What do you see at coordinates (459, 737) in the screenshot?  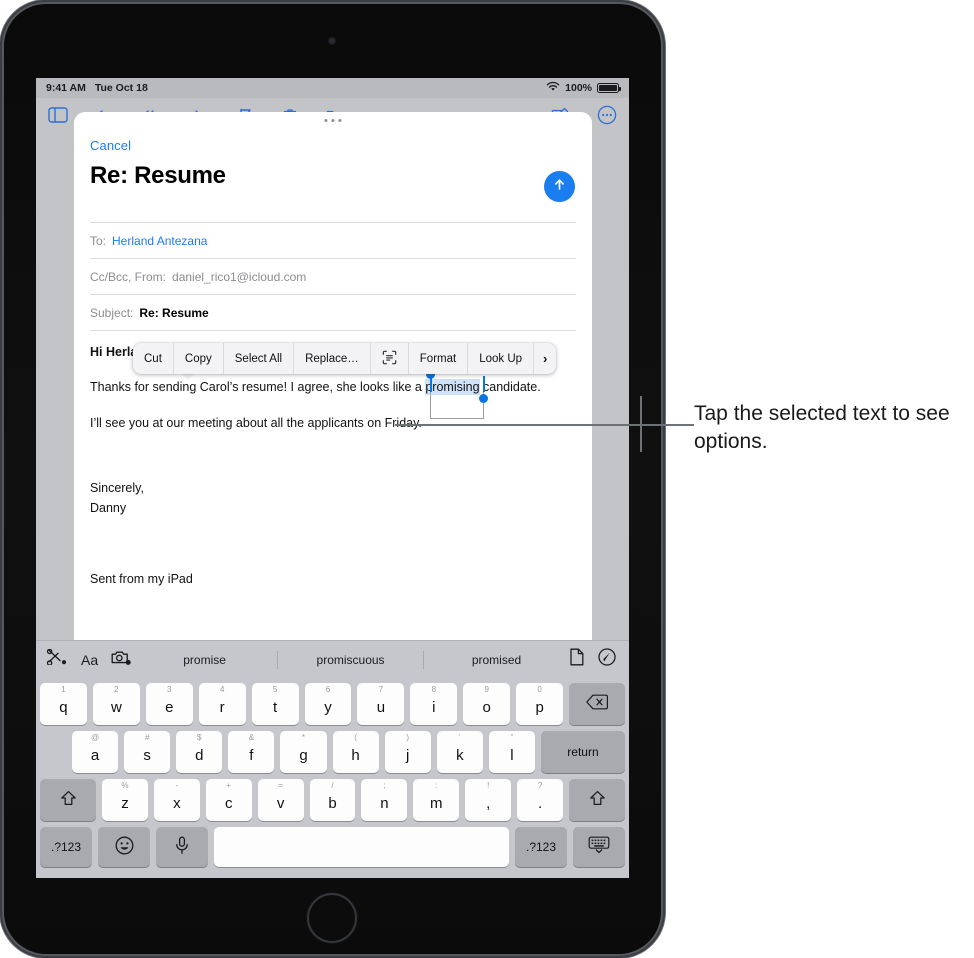 I see `key-k-secondary: ’` at bounding box center [459, 737].